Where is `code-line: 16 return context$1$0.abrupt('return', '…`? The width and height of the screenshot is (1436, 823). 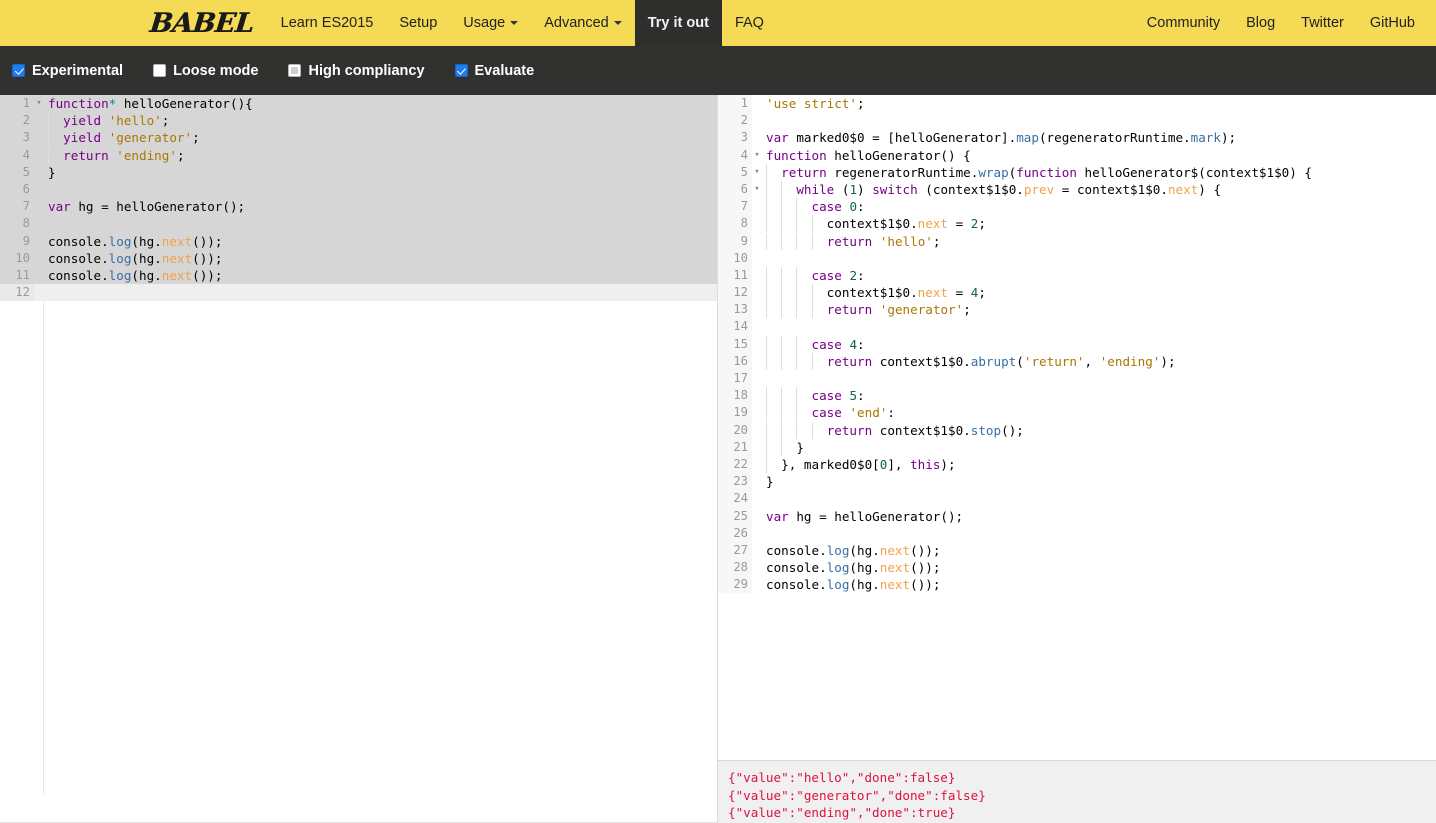
code-line: 16 return context$1$0.abrupt('return', '… is located at coordinates (1077, 361).